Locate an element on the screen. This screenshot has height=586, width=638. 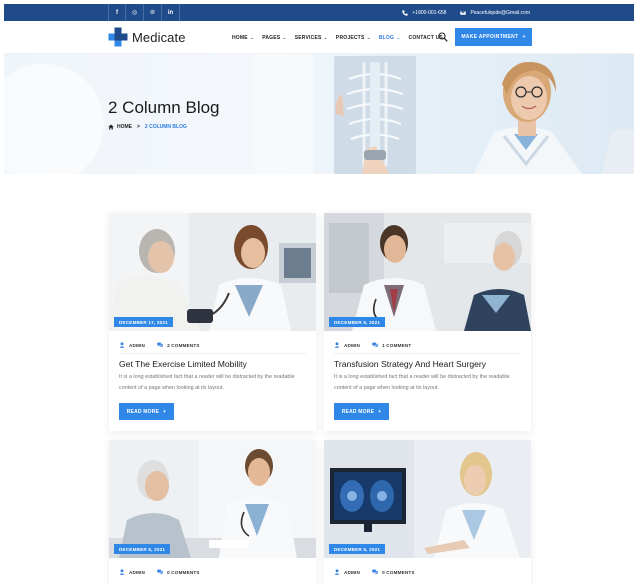
nav-item-blog: BLOG ⌄ is located at coordinates (390, 38).